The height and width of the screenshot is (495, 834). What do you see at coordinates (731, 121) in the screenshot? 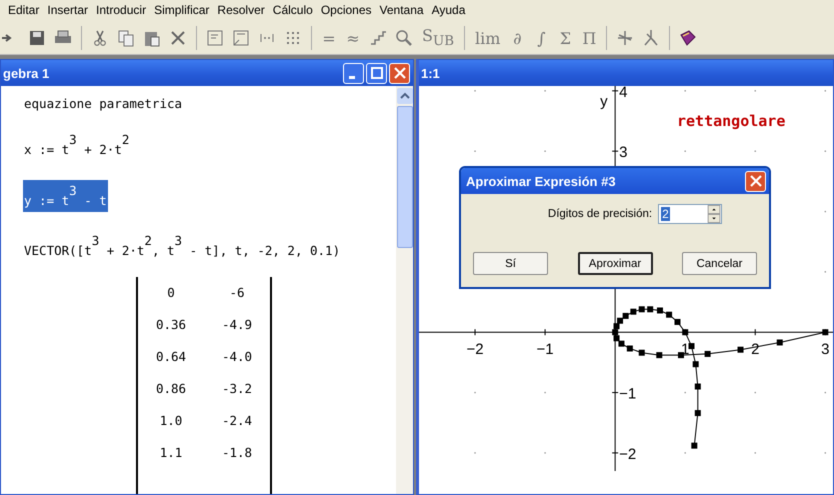
I see `plot-annotation: rettangolare` at bounding box center [731, 121].